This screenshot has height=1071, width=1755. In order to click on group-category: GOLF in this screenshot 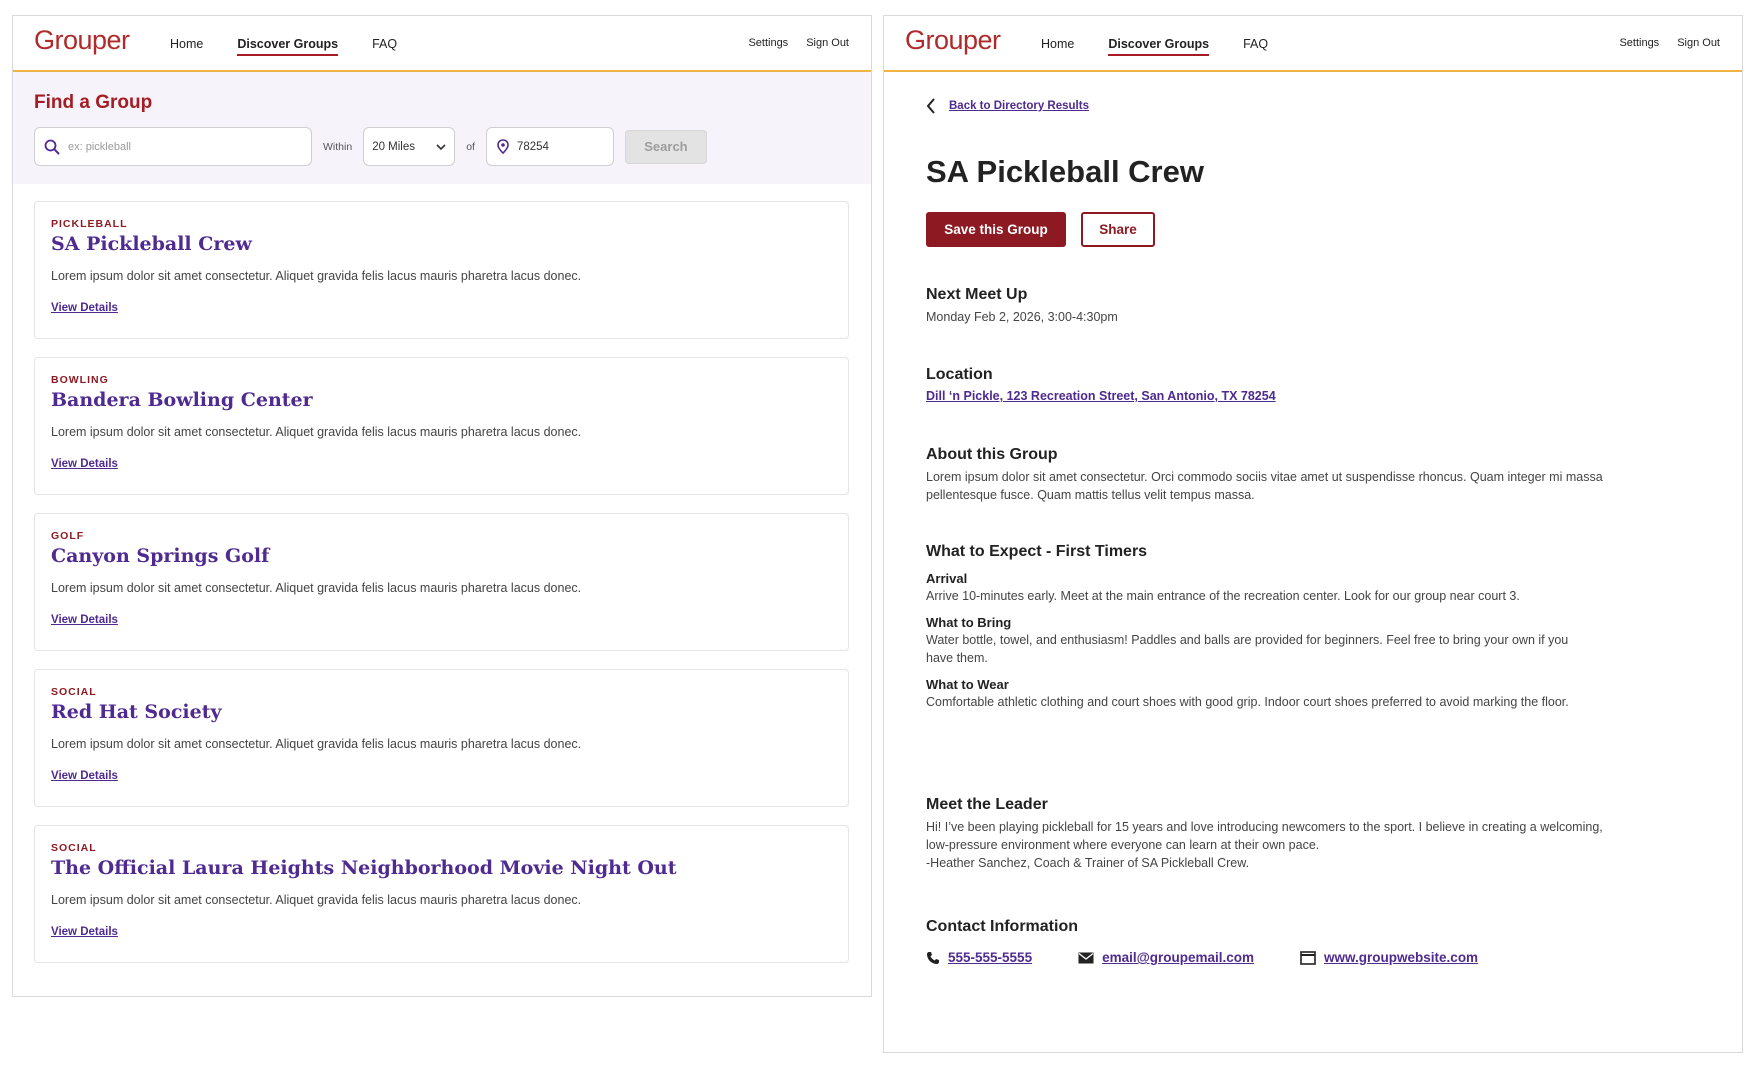, I will do `click(68, 536)`.